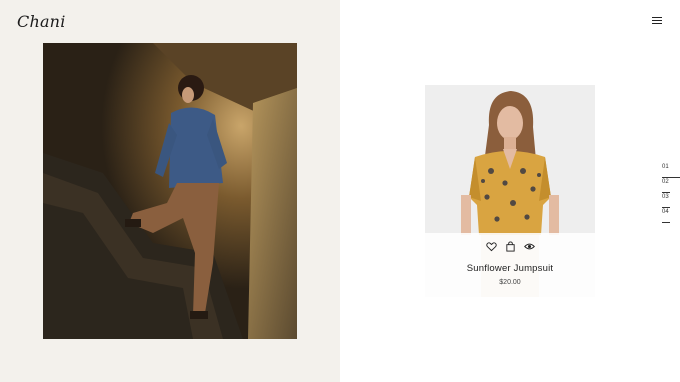 This screenshot has height=382, width=680. What do you see at coordinates (666, 215) in the screenshot?
I see `pagination-item-04: 04` at bounding box center [666, 215].